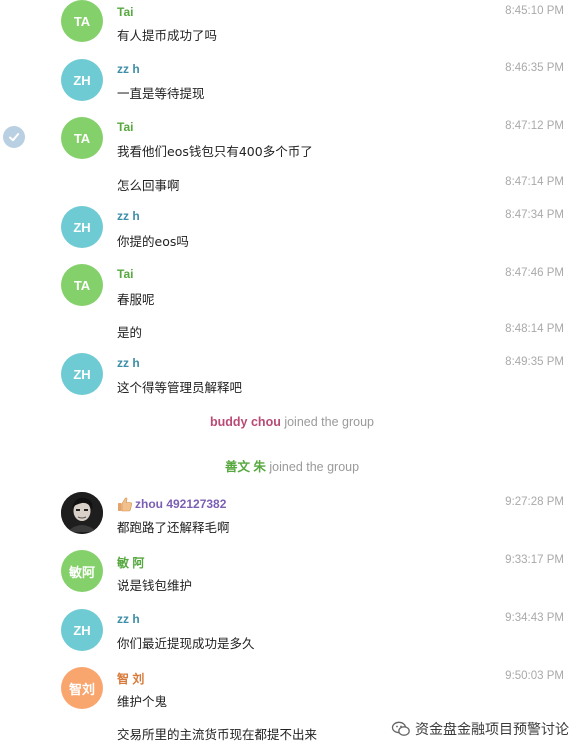 The height and width of the screenshot is (755, 584). What do you see at coordinates (142, 701) in the screenshot?
I see `message-text: 维护个鬼` at bounding box center [142, 701].